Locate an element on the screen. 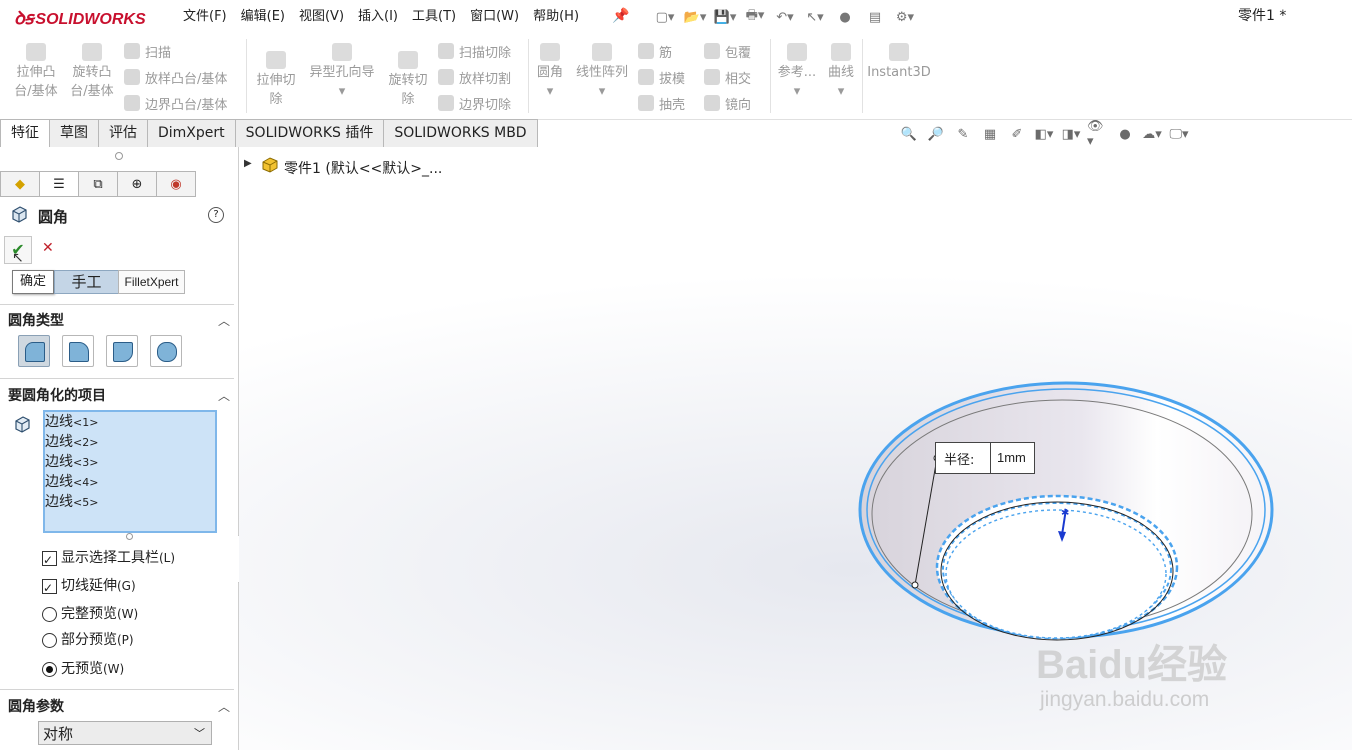 The image size is (1352, 750). file-properties-icon: ▤ is located at coordinates (875, 17).